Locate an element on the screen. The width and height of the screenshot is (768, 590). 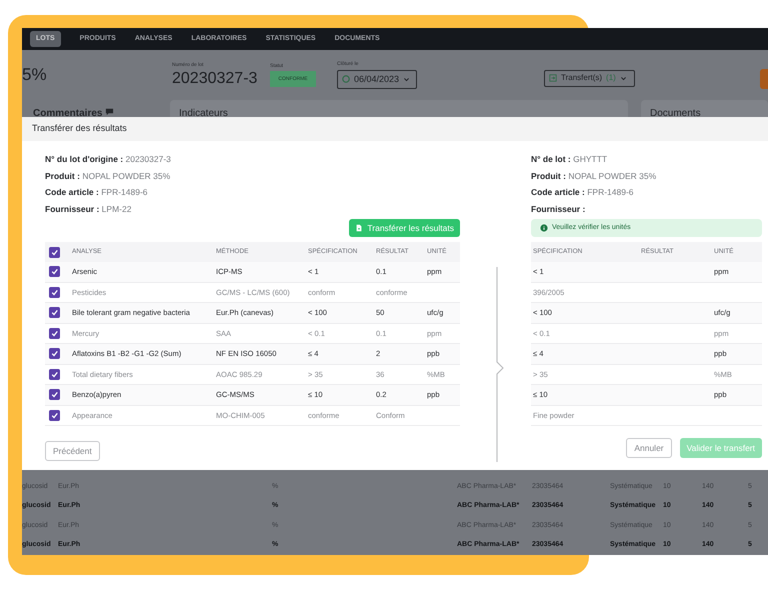
cancel-button: Annuler is located at coordinates (649, 448).